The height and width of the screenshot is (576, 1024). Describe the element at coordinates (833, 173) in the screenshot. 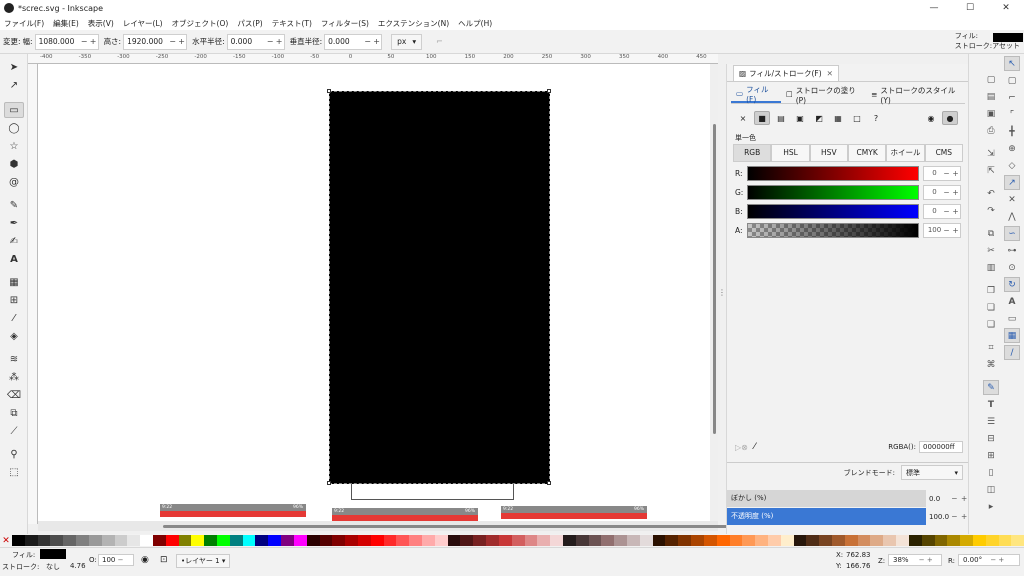

I see `red-slider` at that location.